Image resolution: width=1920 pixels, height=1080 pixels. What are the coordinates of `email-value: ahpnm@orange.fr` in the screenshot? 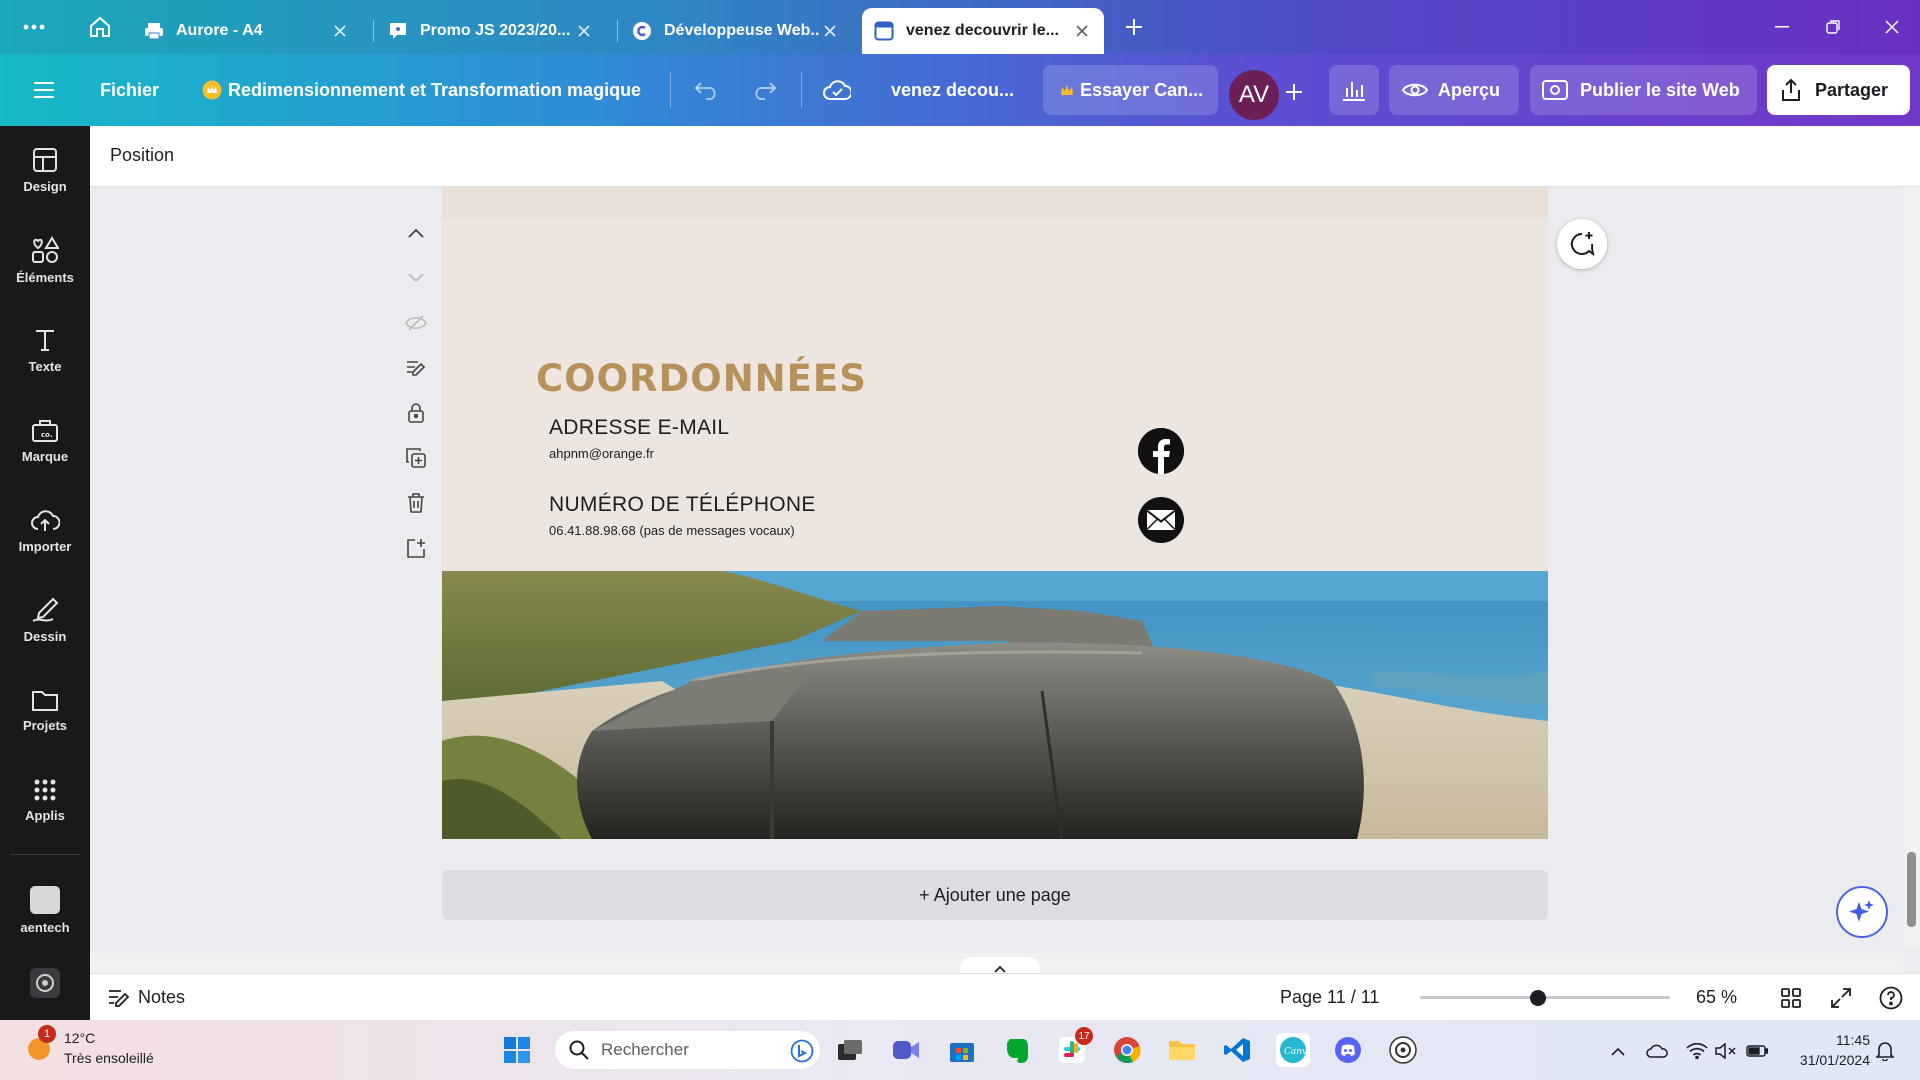 It's located at (601, 453).